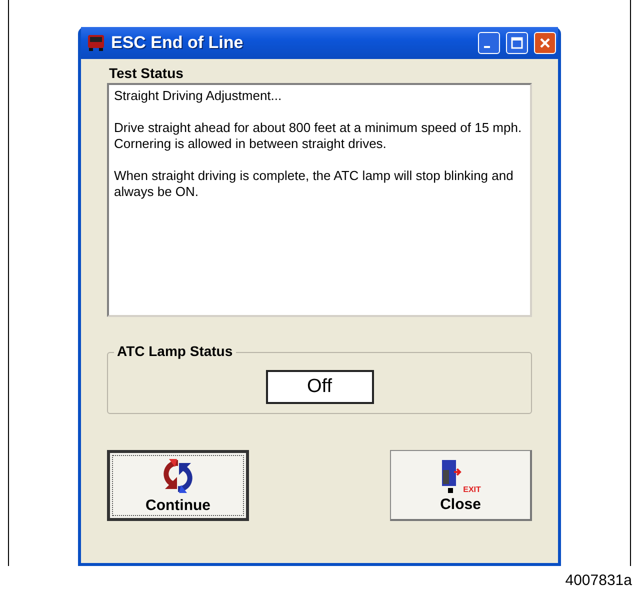 The width and height of the screenshot is (640, 593). What do you see at coordinates (598, 580) in the screenshot?
I see `figure-caption: 4007831a` at bounding box center [598, 580].